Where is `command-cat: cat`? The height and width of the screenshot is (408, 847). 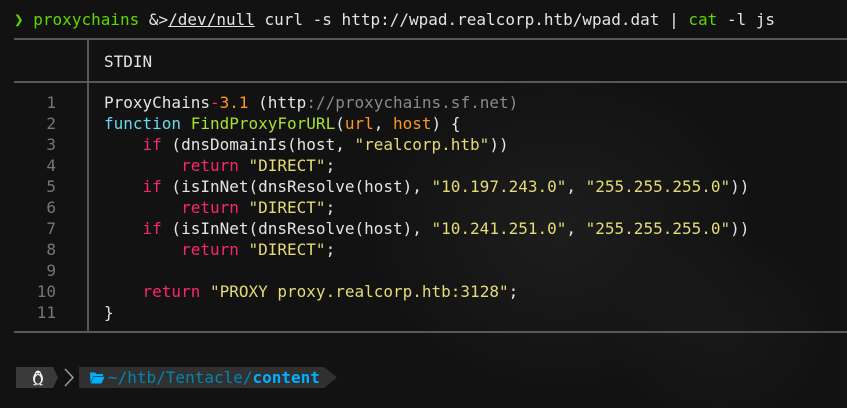 command-cat: cat is located at coordinates (703, 19).